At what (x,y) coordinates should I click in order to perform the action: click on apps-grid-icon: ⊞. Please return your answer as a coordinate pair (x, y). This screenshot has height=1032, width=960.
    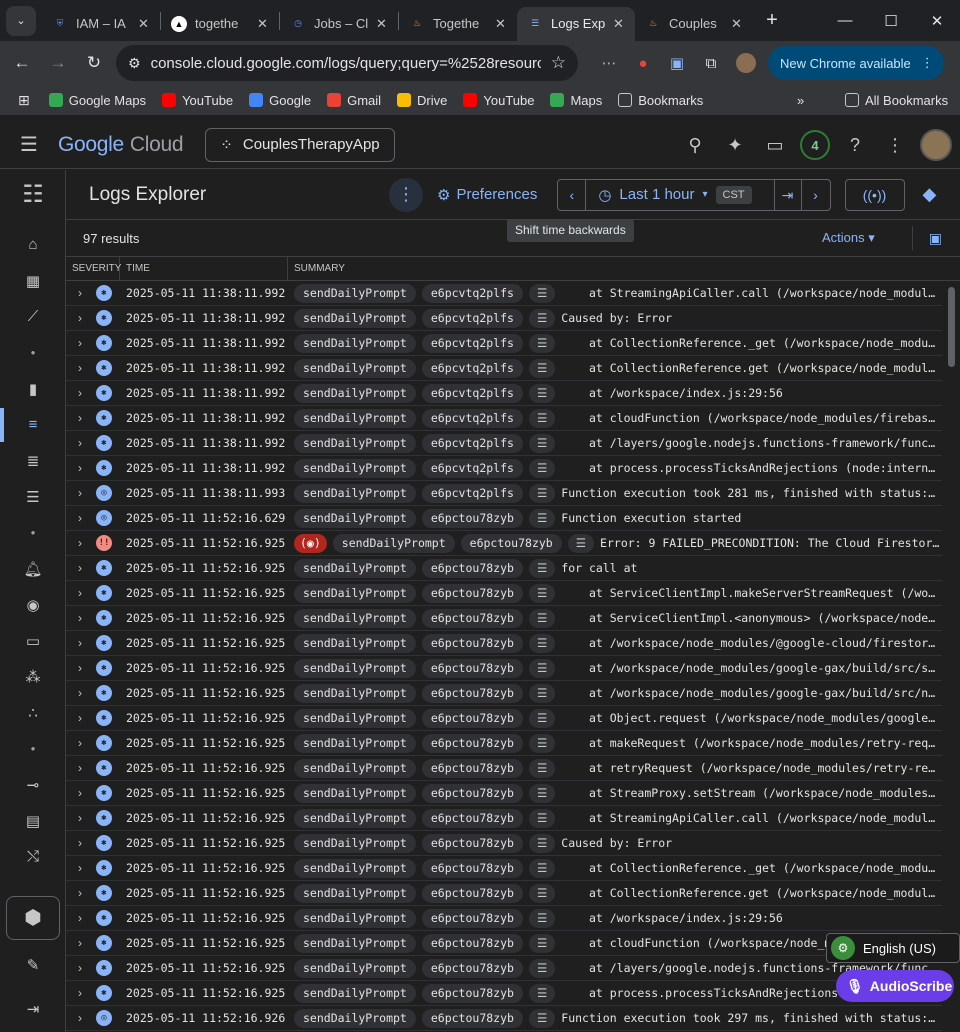
    Looking at the image, I should click on (24, 100).